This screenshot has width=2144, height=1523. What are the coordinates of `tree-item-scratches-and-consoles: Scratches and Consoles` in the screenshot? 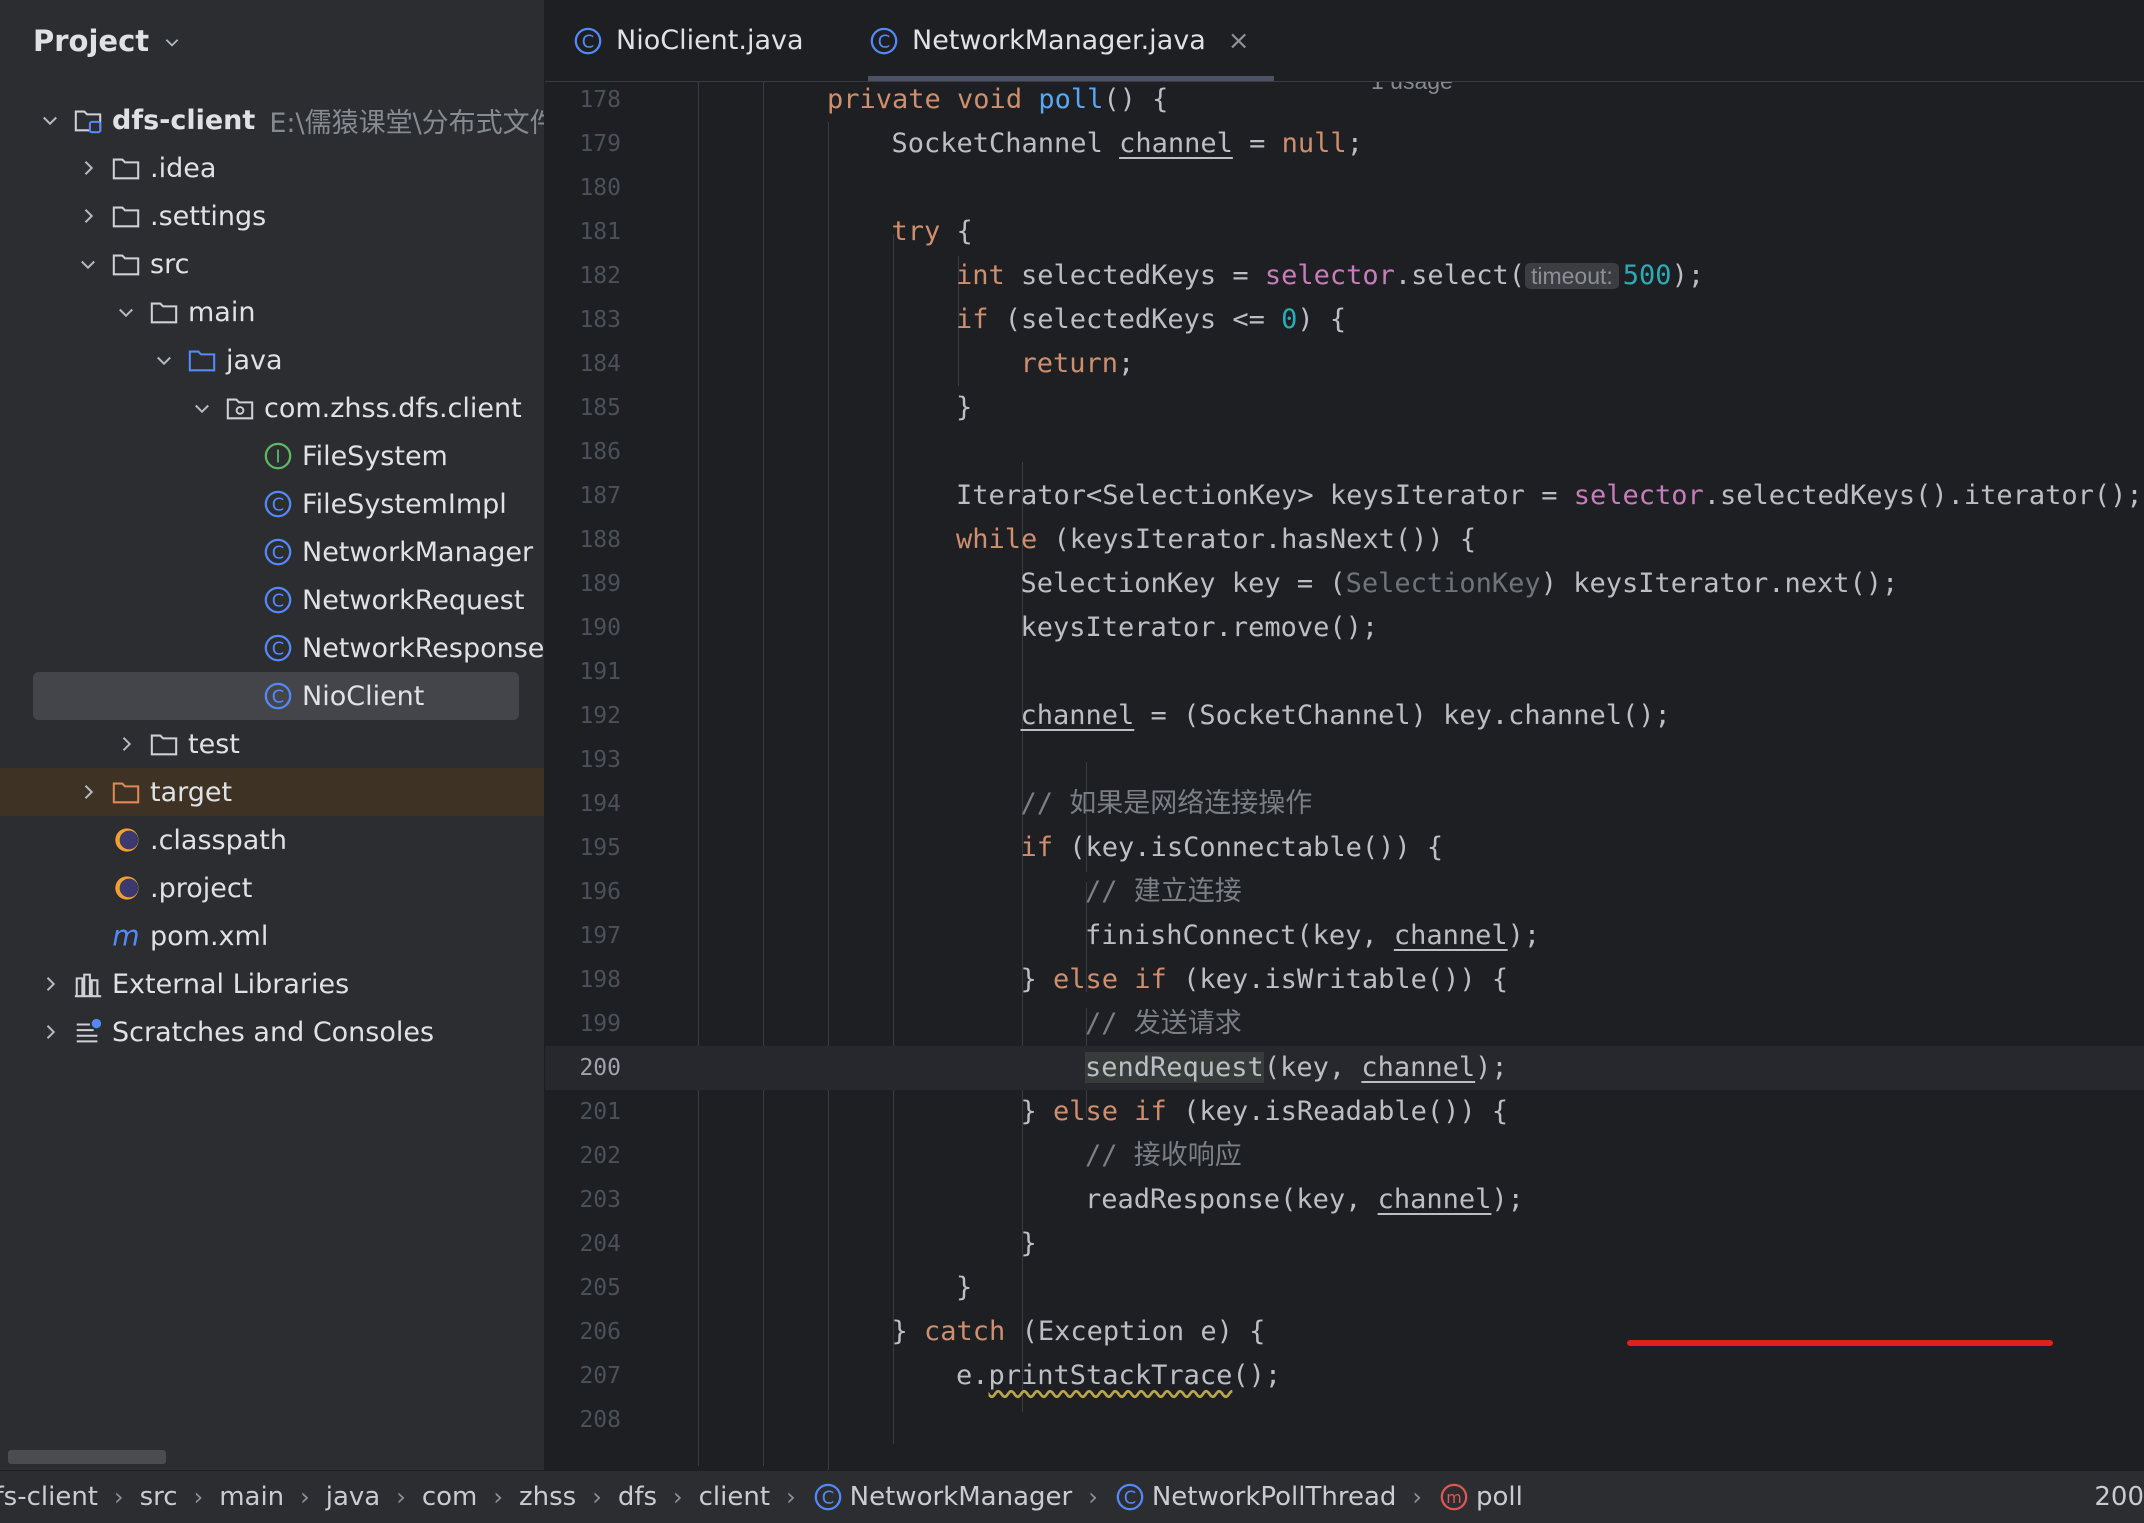 It's located at (272, 1032).